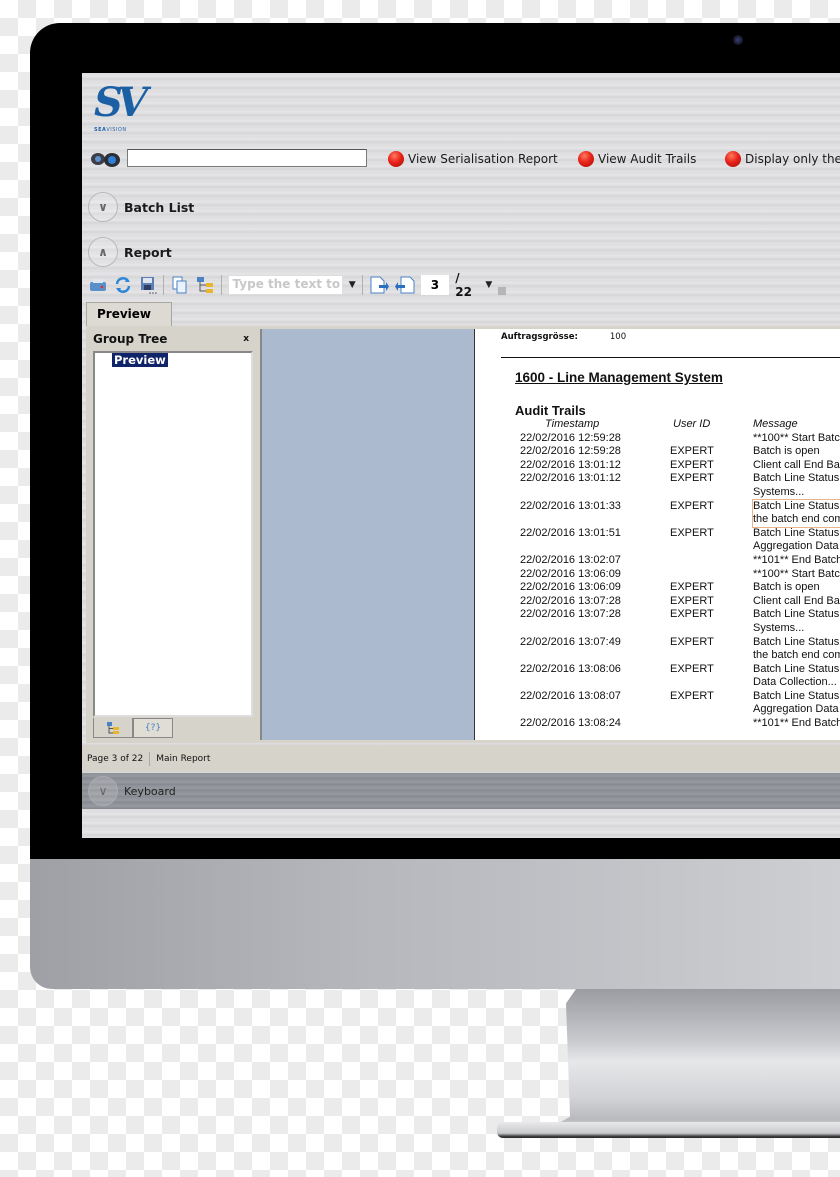 The width and height of the screenshot is (840, 1177). What do you see at coordinates (502, 285) in the screenshot?
I see `toolbar-grip` at bounding box center [502, 285].